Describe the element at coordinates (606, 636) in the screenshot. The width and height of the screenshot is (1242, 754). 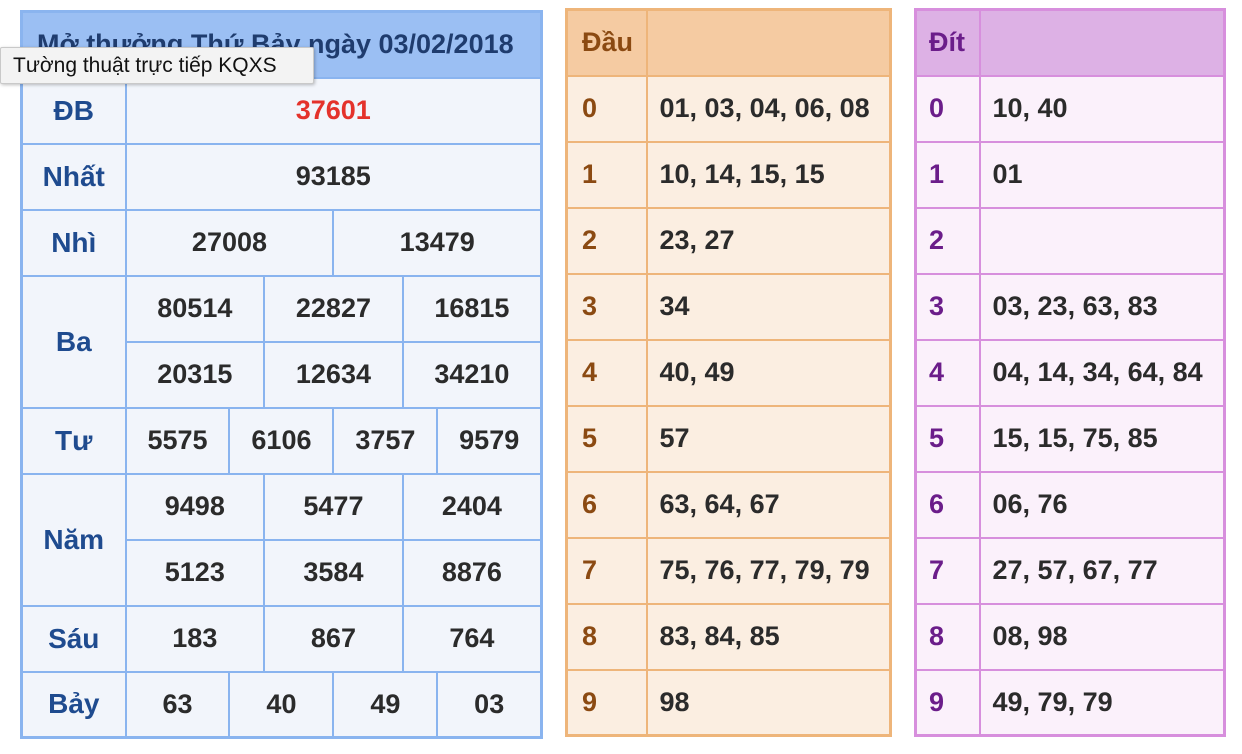
I see `dau-digit: 8` at that location.